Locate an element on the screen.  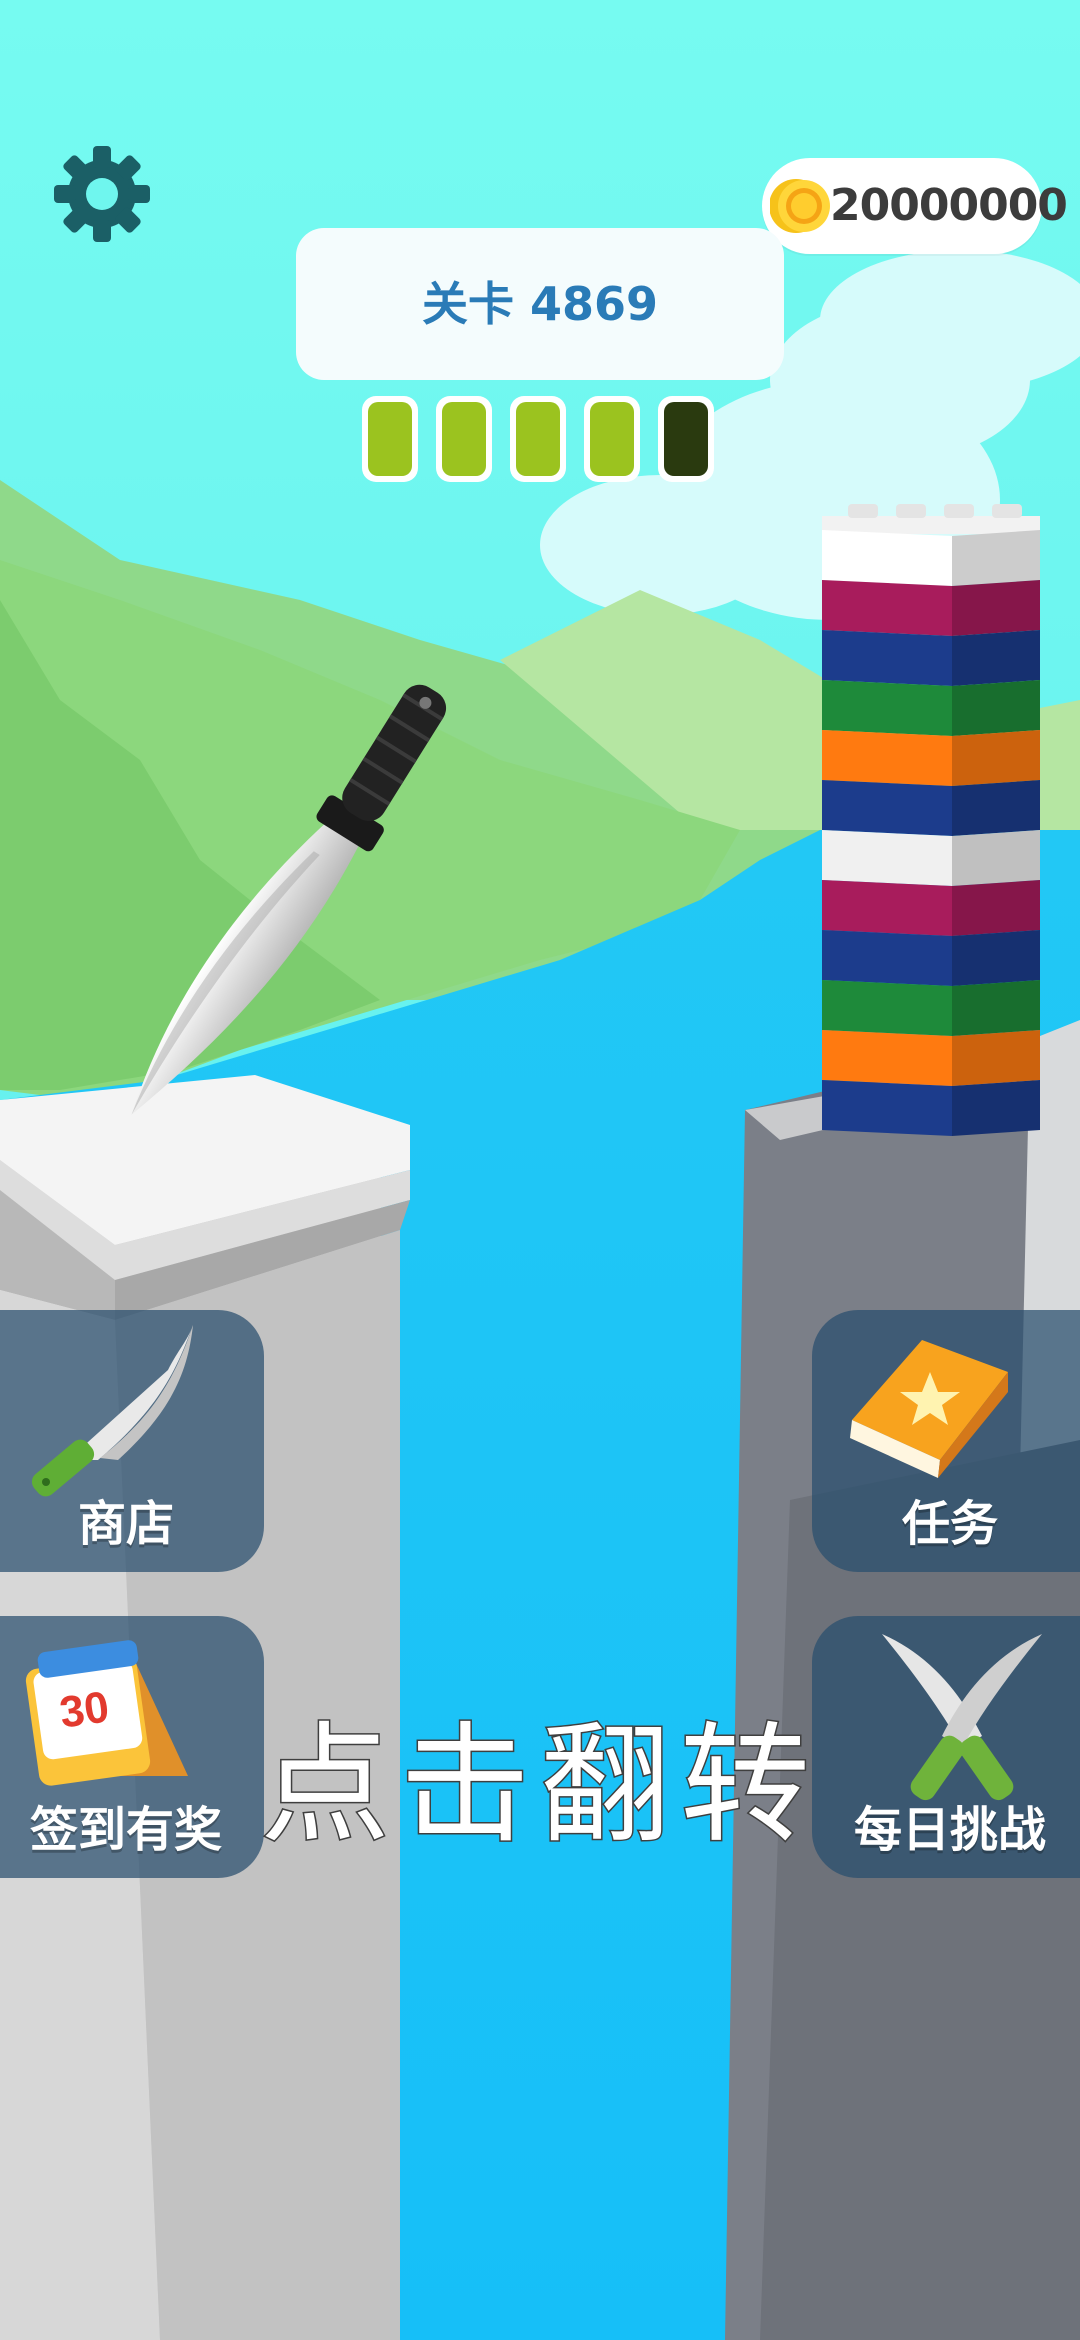
tasks-label: 任务 is located at coordinates (949, 1524).